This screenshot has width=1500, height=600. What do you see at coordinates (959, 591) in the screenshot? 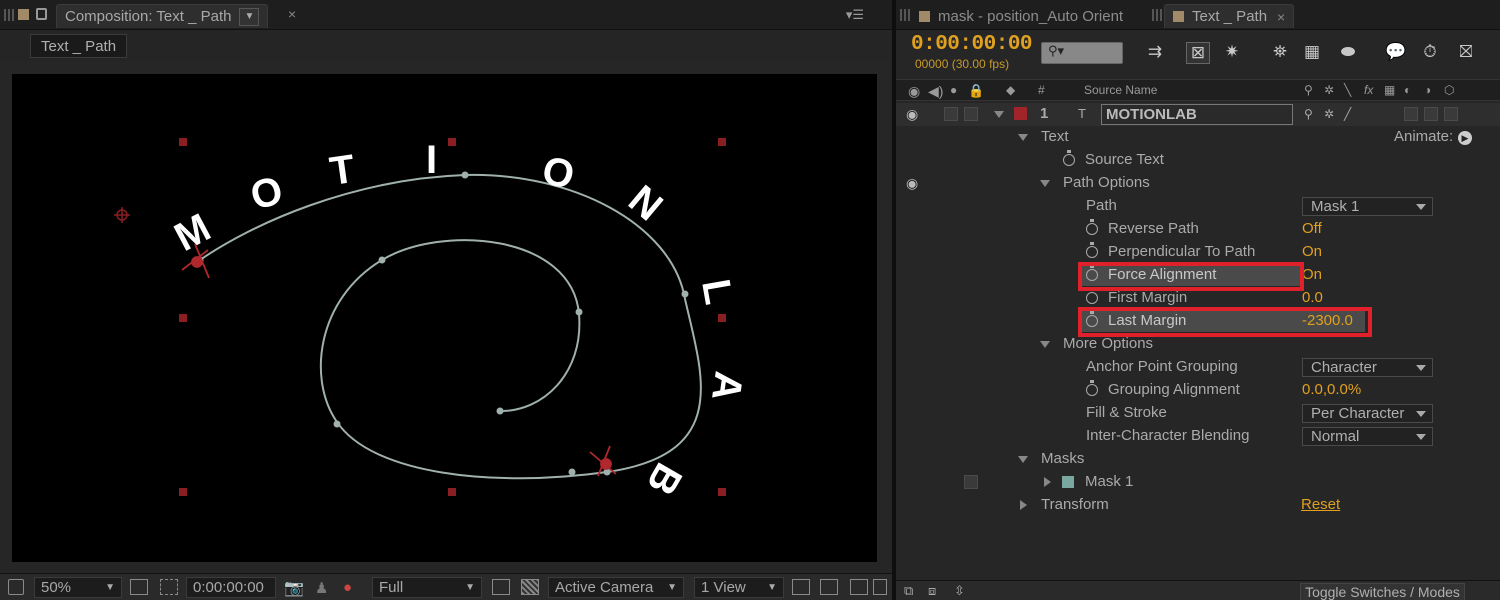
I see `transfer-controls-icon: ⇳` at bounding box center [959, 591].